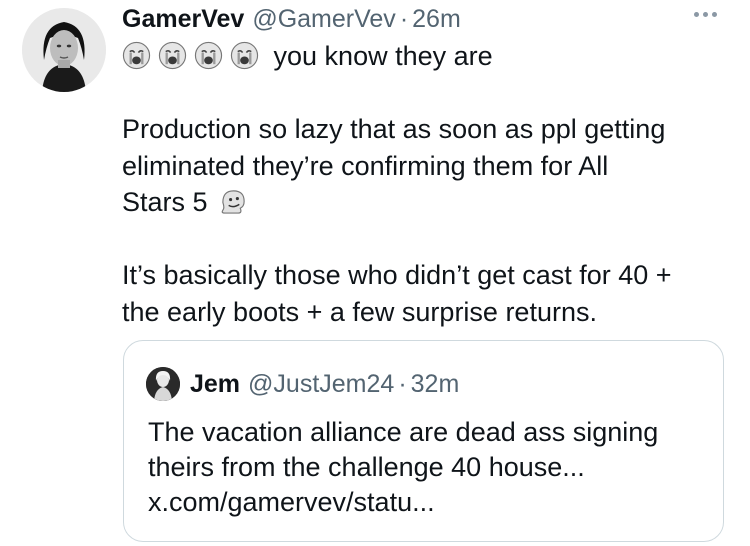 Image resolution: width=750 pixels, height=546 pixels. What do you see at coordinates (233, 201) in the screenshot?
I see `melting-face-icon` at bounding box center [233, 201].